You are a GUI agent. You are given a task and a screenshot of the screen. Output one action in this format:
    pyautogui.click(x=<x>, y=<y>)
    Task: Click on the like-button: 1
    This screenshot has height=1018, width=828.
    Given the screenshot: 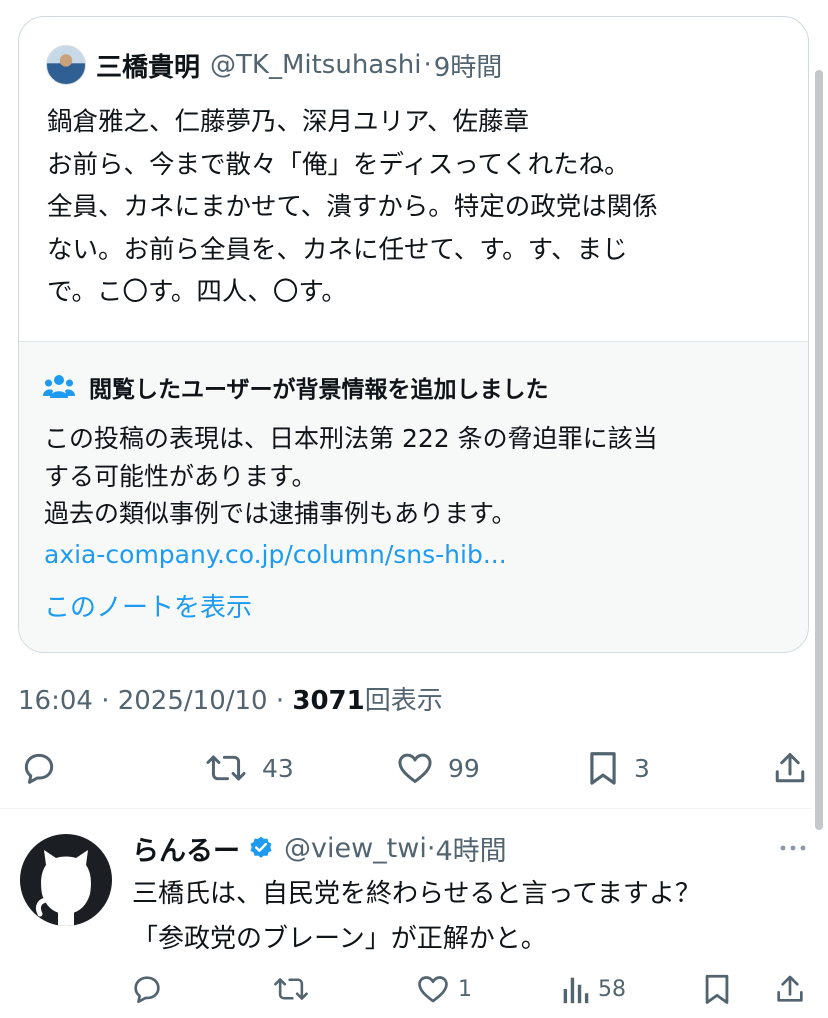 What is the action you would take?
    pyautogui.click(x=444, y=989)
    